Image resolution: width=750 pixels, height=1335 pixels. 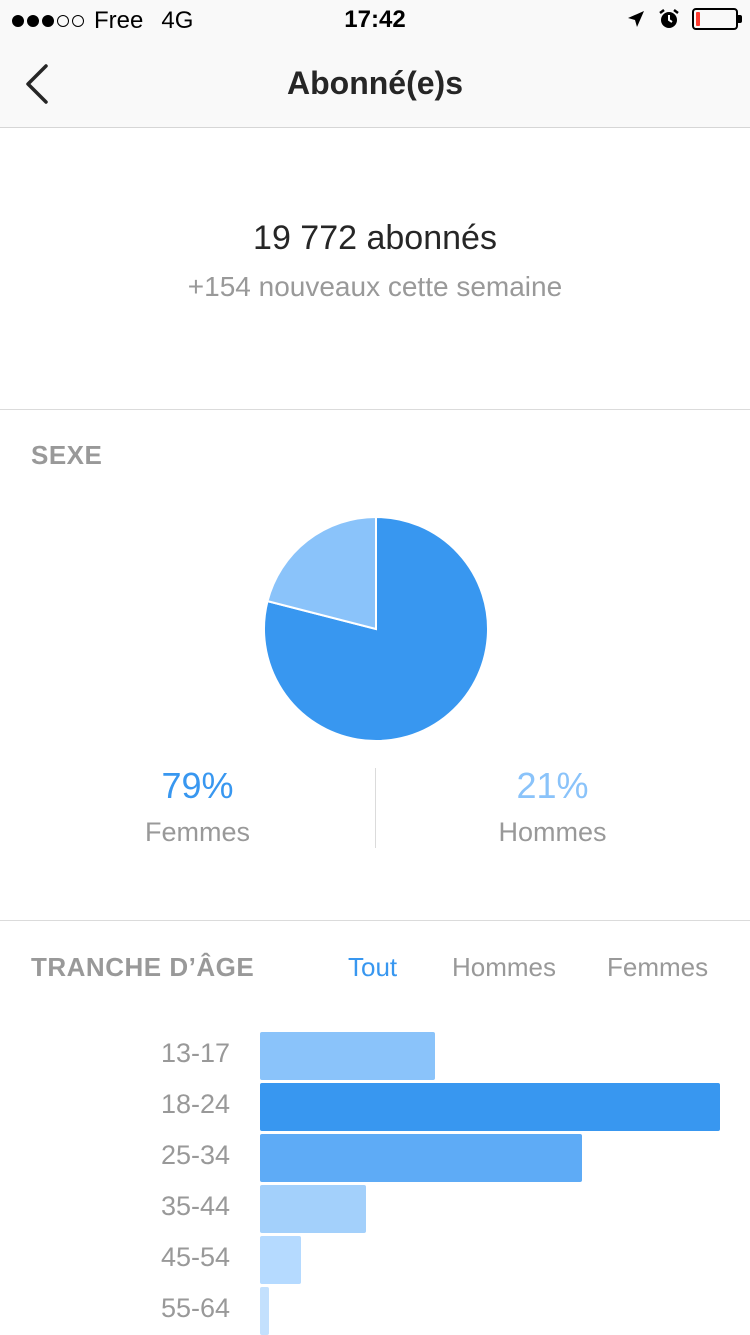 What do you see at coordinates (143, 967) in the screenshot?
I see `age-section-title: TRANCHE D’ÂGE` at bounding box center [143, 967].